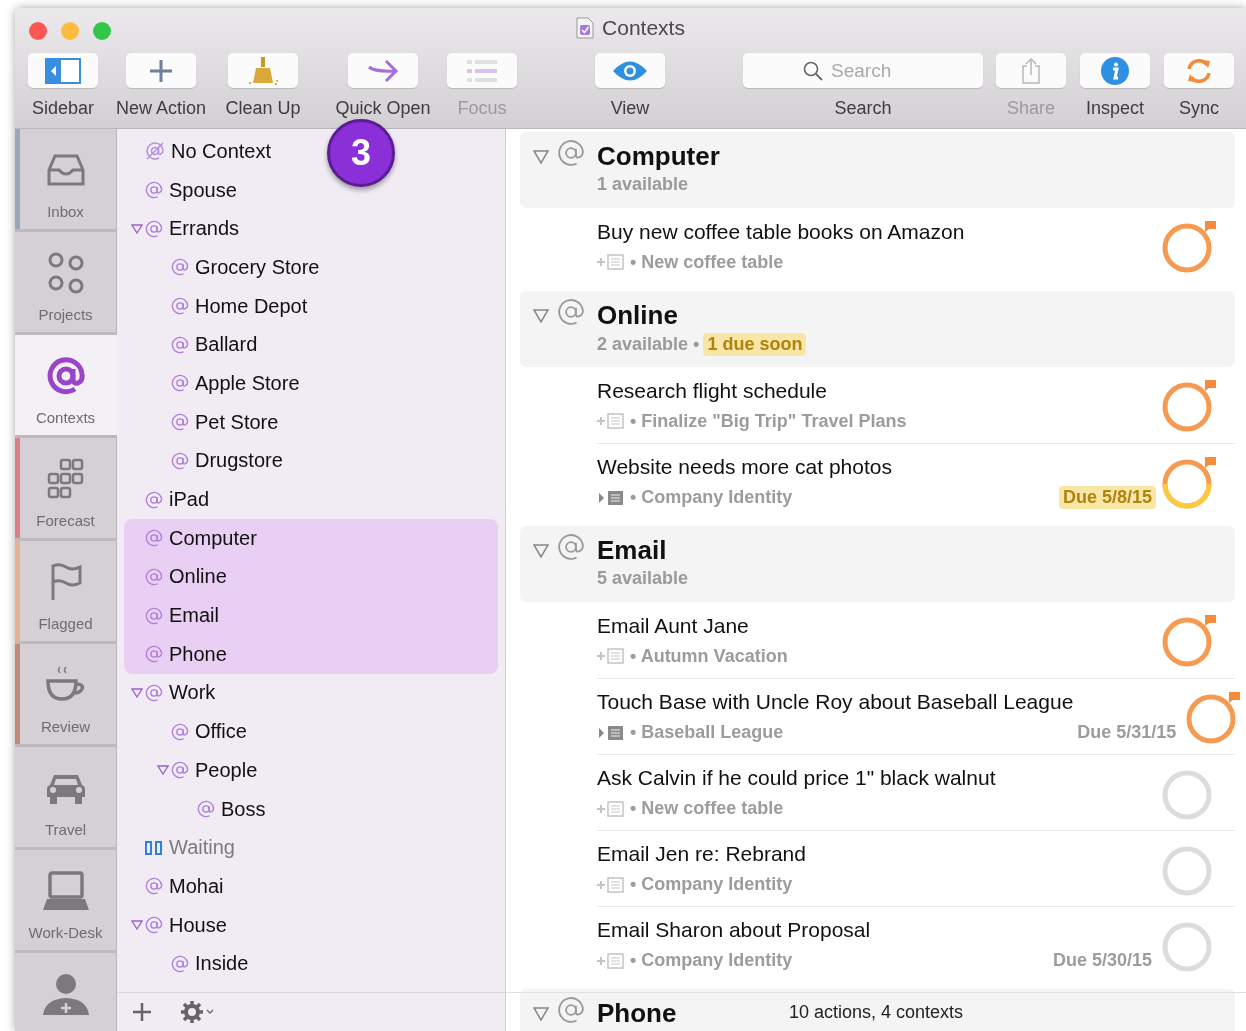 The width and height of the screenshot is (1246, 1031). Describe the element at coordinates (65, 170) in the screenshot. I see `inbox-icon` at that location.